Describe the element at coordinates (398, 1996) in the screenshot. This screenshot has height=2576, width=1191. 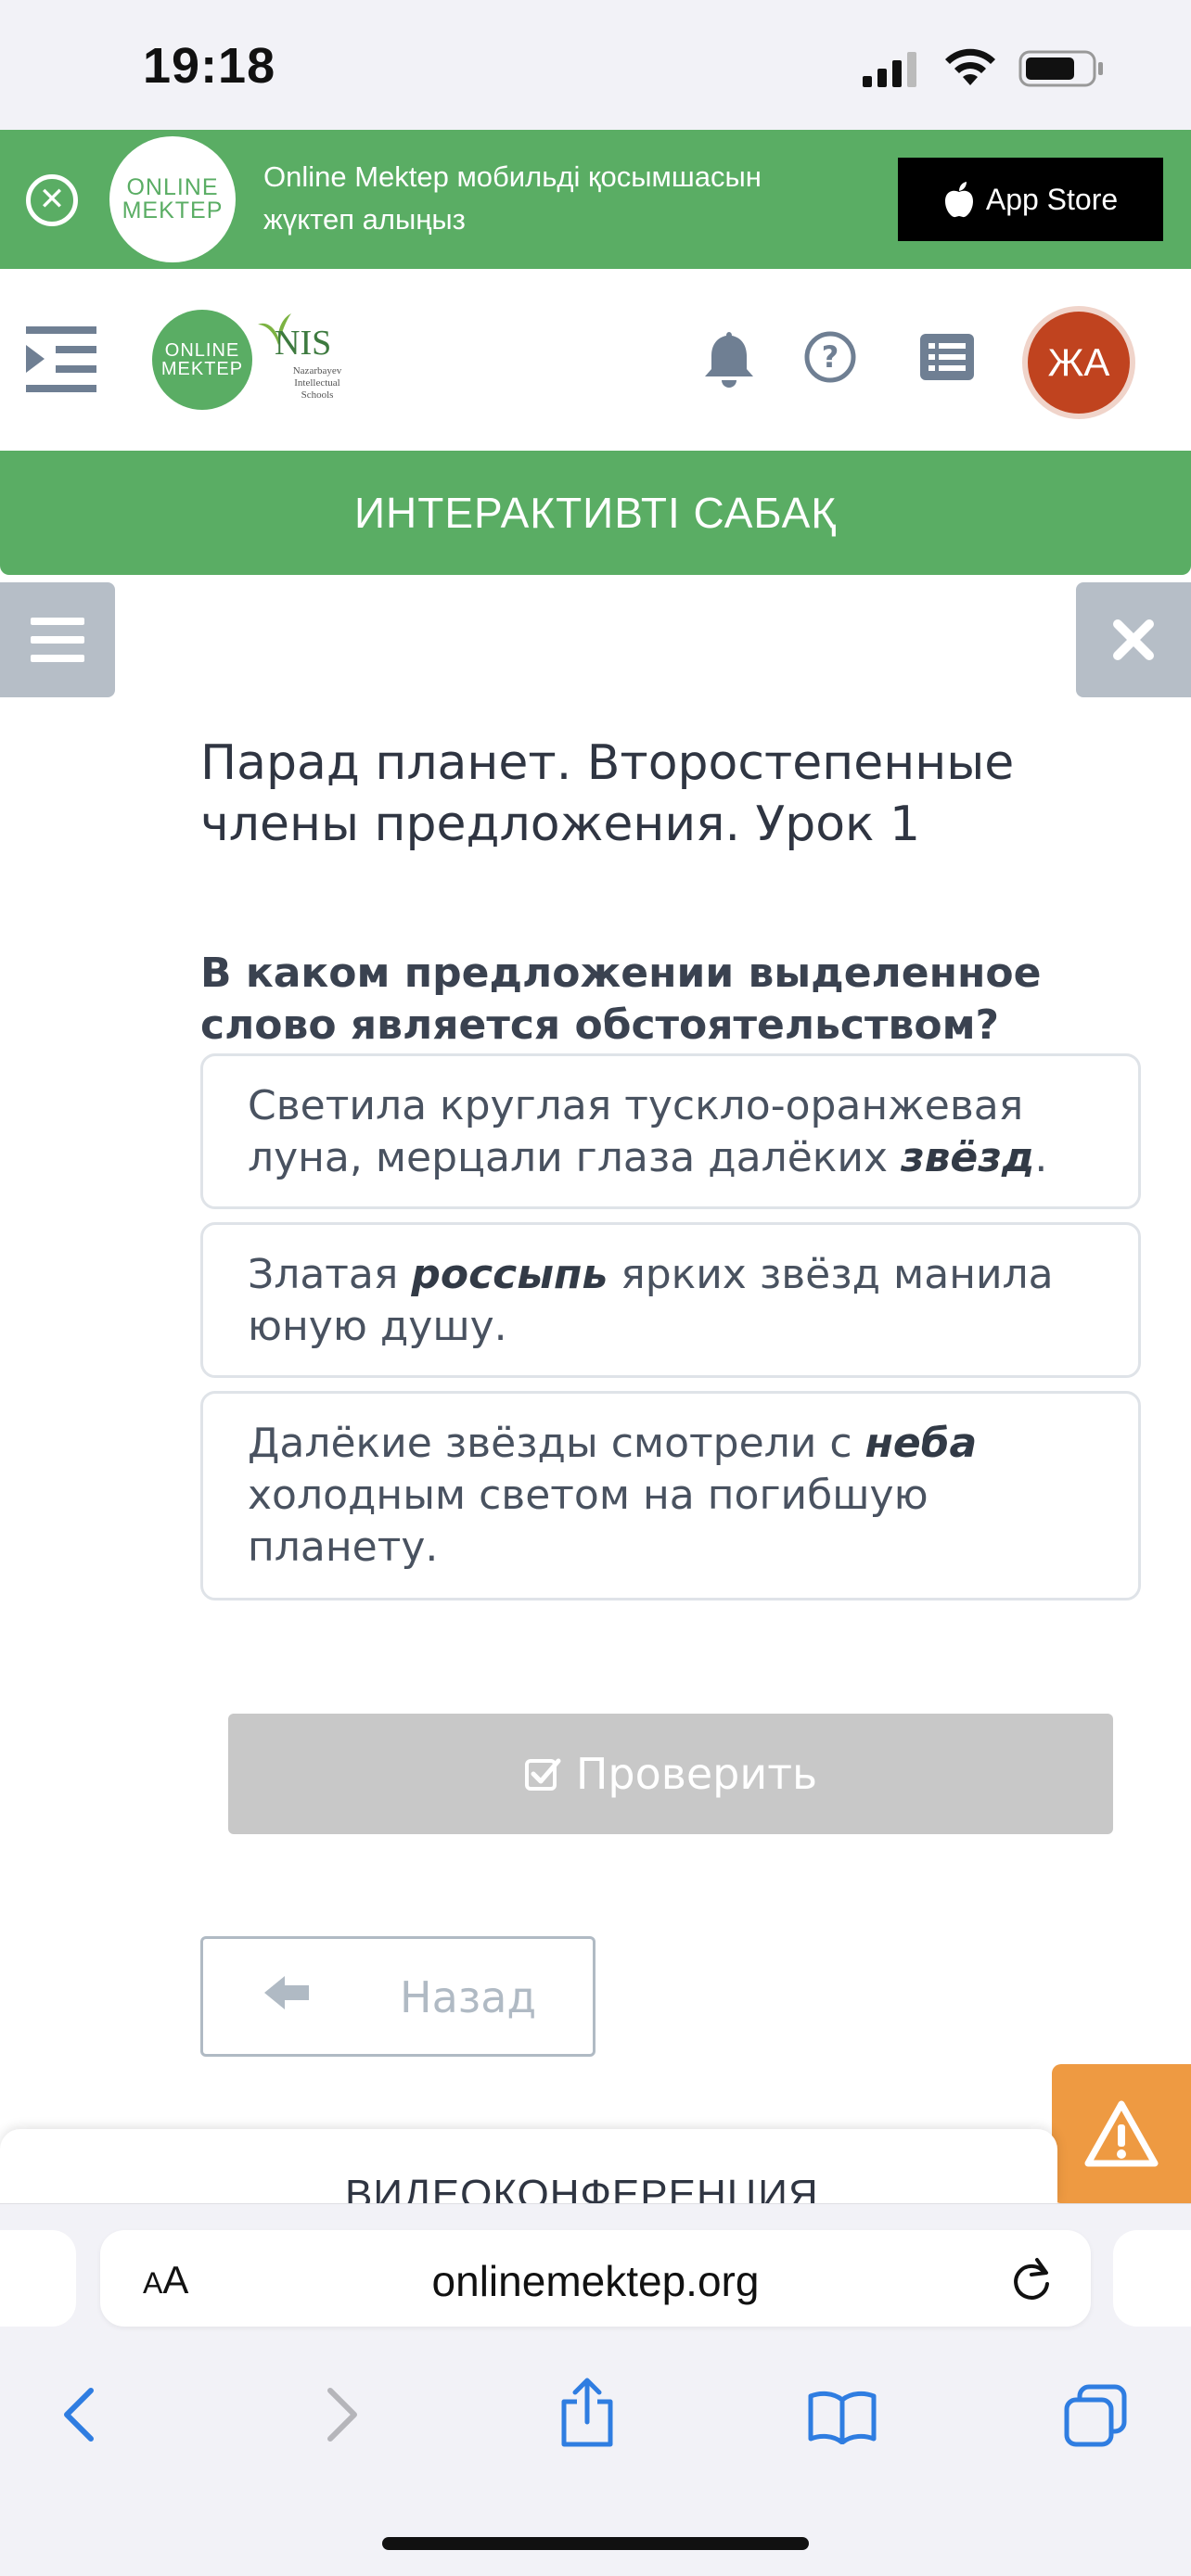
I see `back-button: Назад` at that location.